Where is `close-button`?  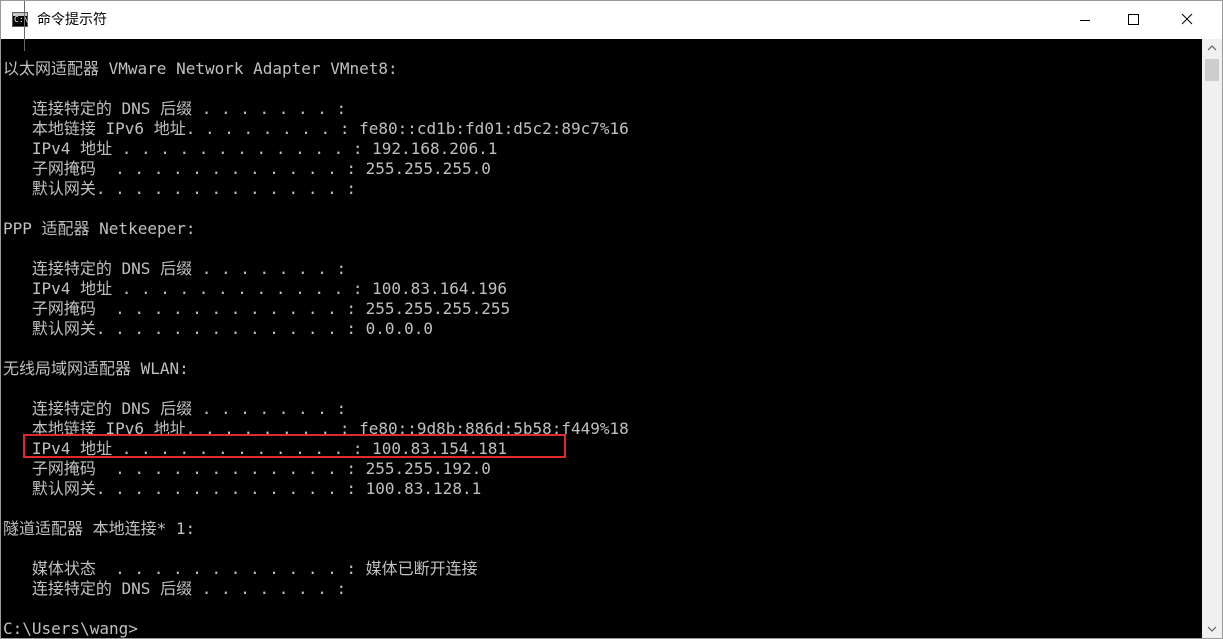
close-button is located at coordinates (1187, 20).